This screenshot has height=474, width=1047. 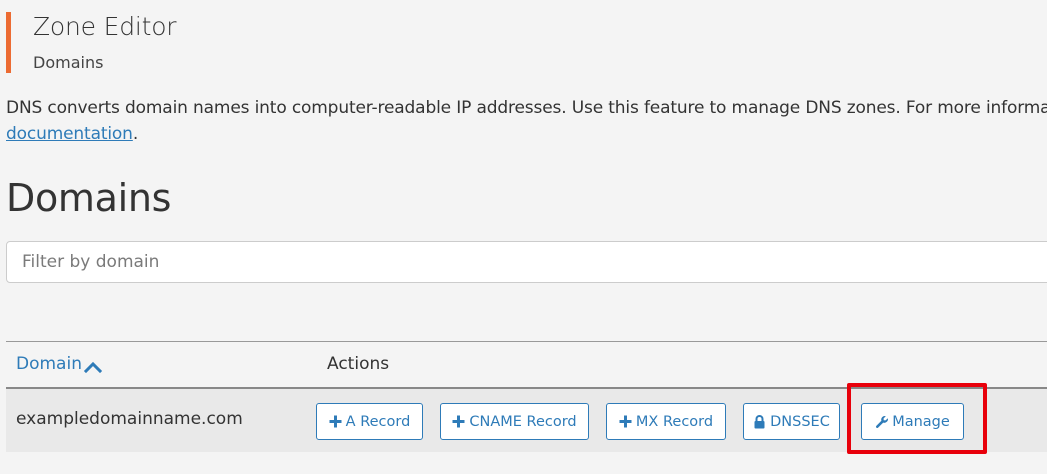 What do you see at coordinates (89, 198) in the screenshot?
I see `section-heading: Domains` at bounding box center [89, 198].